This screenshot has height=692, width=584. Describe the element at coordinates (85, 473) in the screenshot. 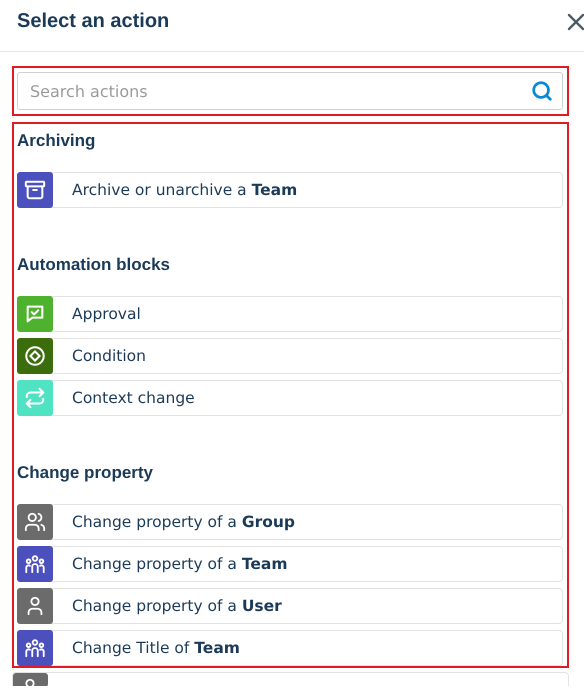

I see `section-heading: Change property` at that location.